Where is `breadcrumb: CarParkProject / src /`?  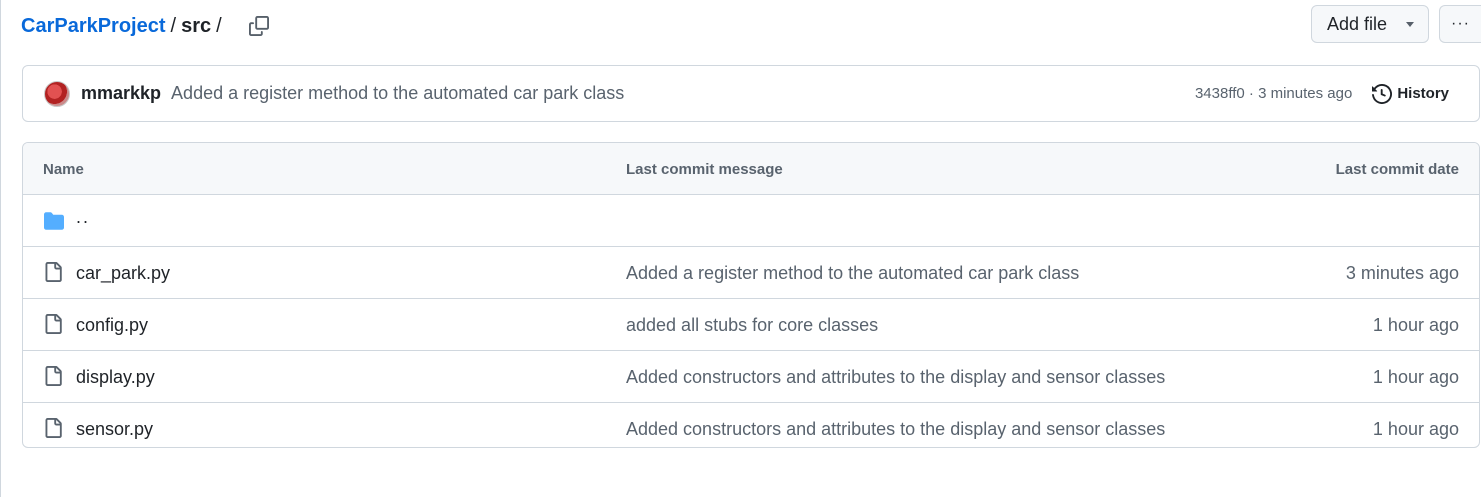
breadcrumb: CarParkProject / src / is located at coordinates (124, 26).